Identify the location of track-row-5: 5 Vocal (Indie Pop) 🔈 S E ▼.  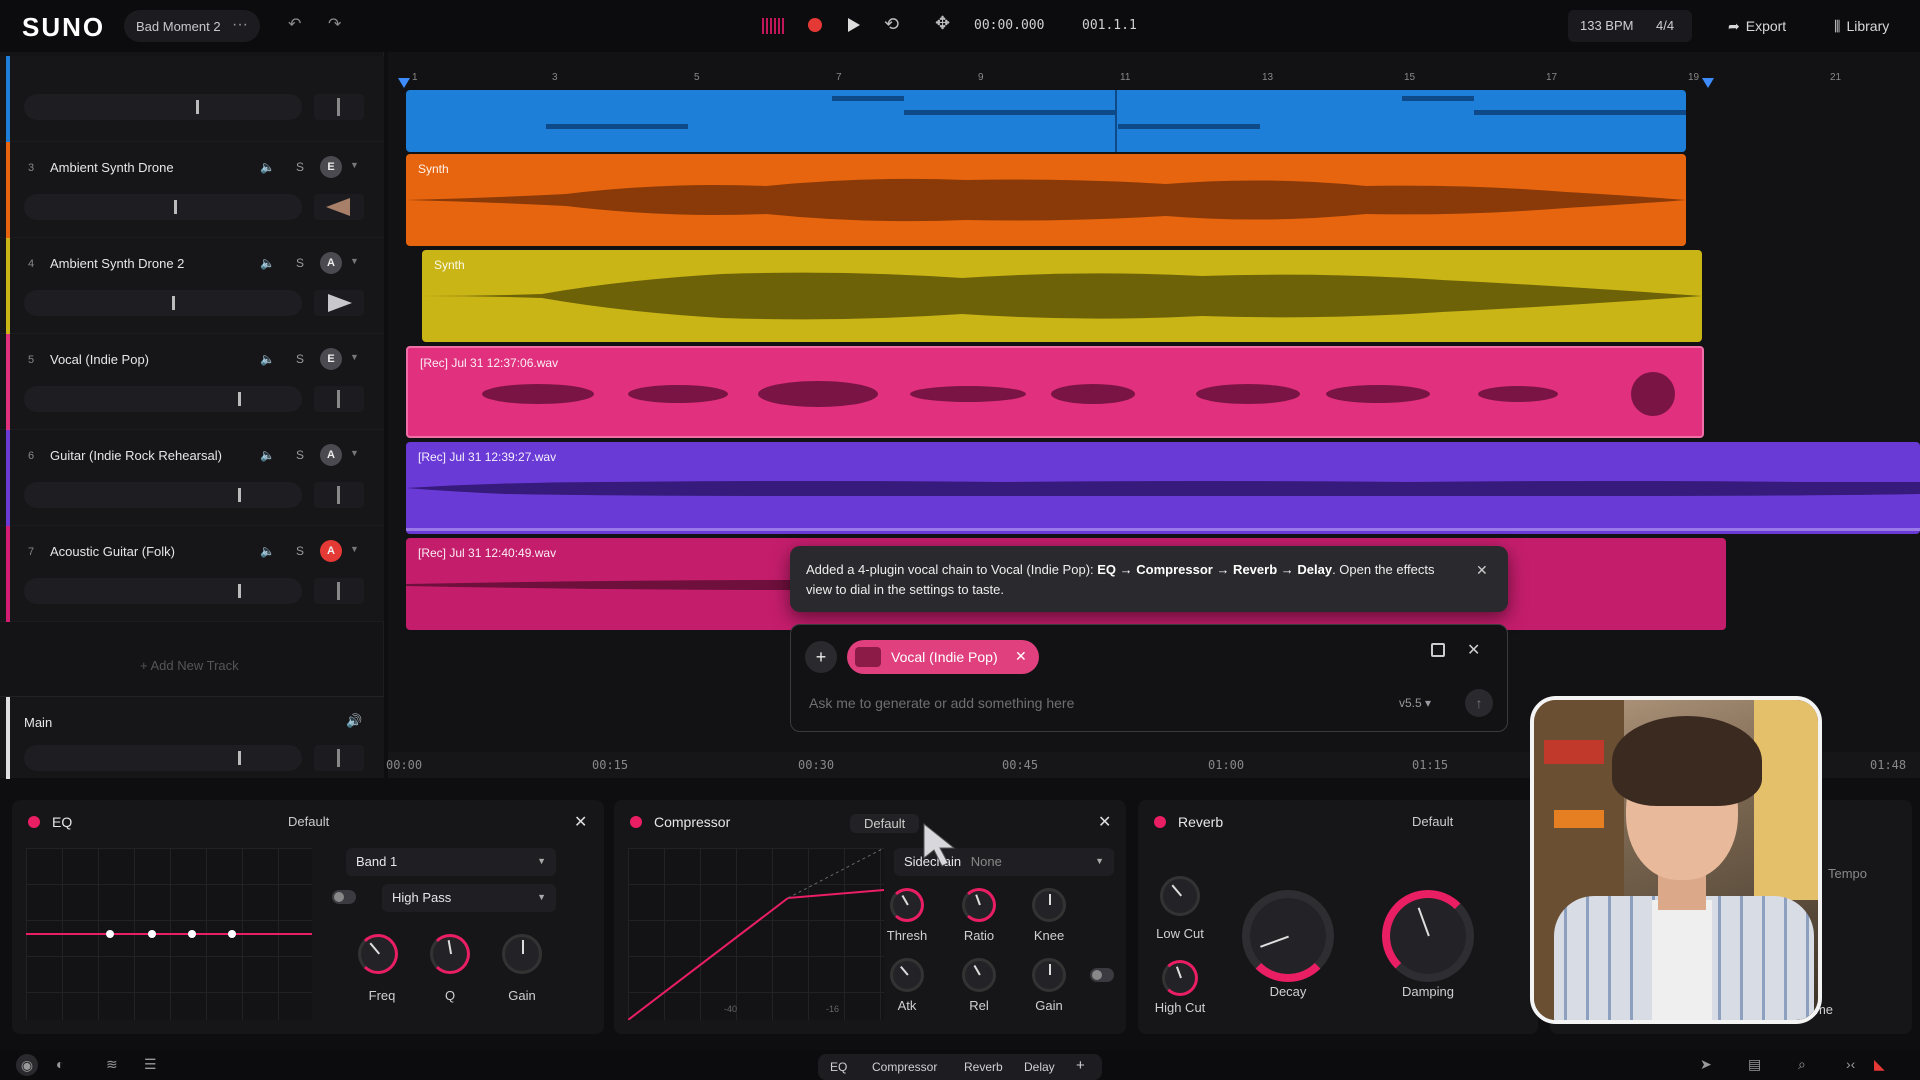
(192, 382).